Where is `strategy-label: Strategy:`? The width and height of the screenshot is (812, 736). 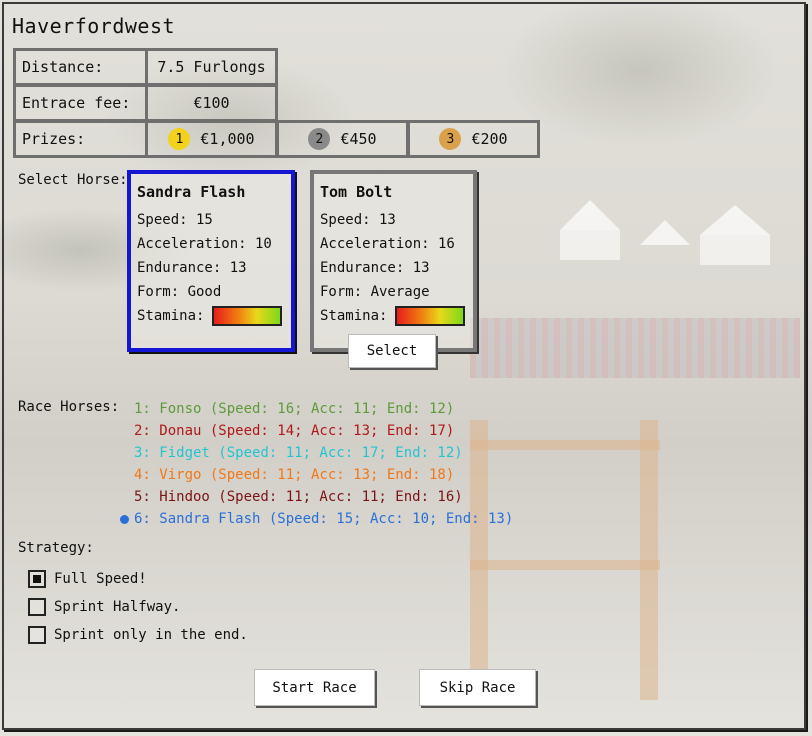 strategy-label: Strategy: is located at coordinates (56, 548).